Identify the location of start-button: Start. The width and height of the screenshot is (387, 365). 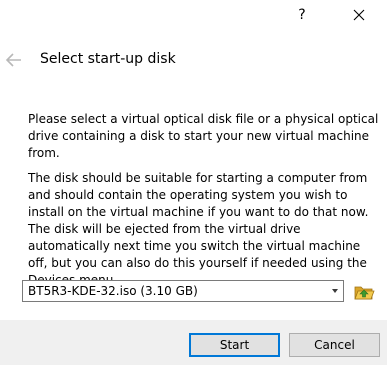
(234, 345).